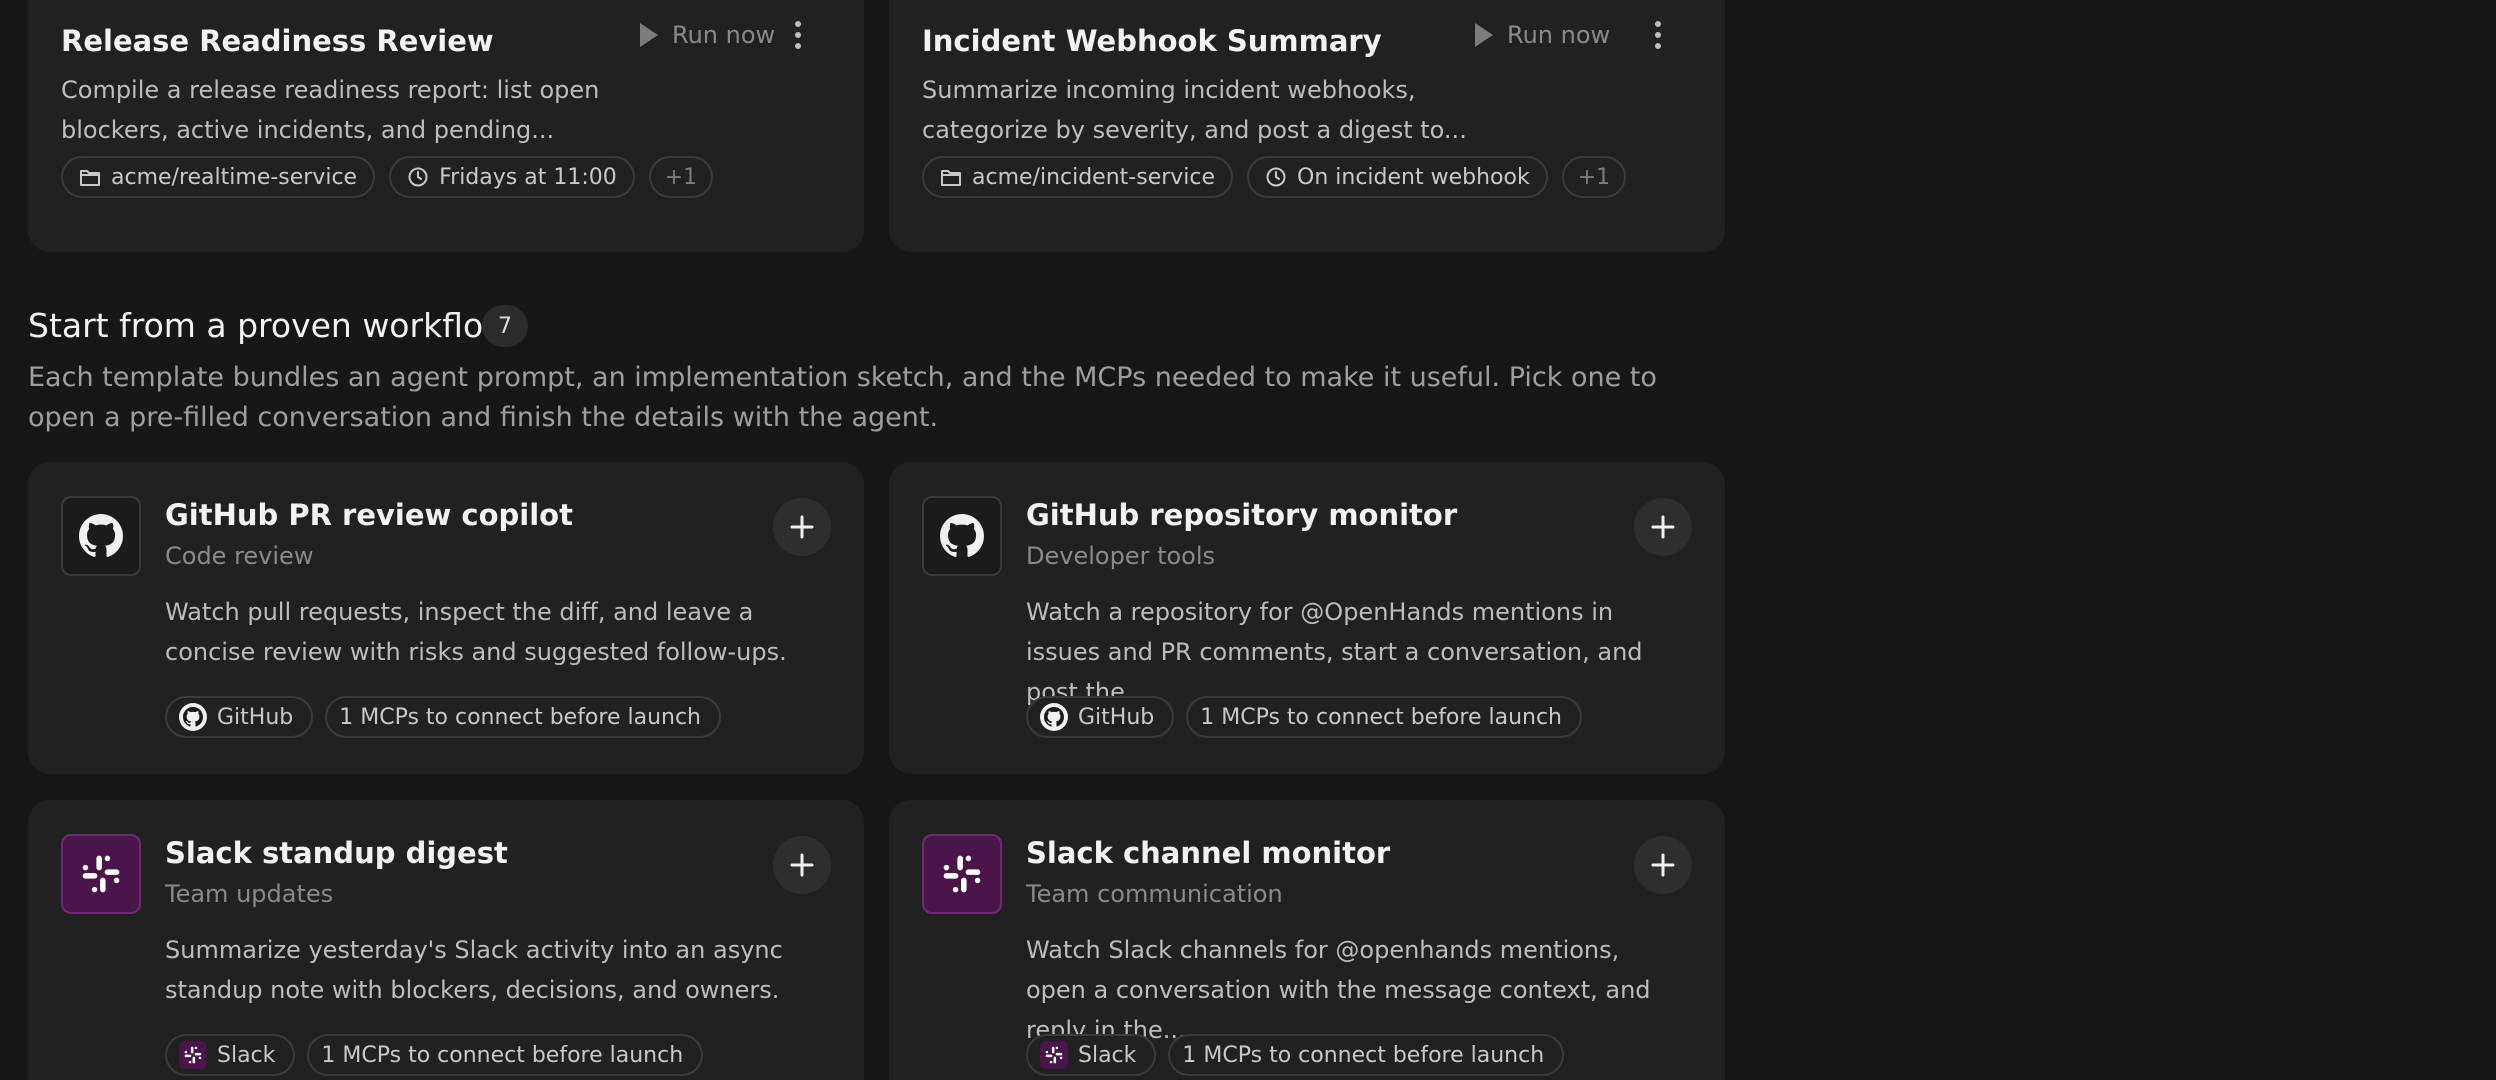 This screenshot has height=1080, width=2496. What do you see at coordinates (1154, 894) in the screenshot?
I see `template-category: Team communication` at bounding box center [1154, 894].